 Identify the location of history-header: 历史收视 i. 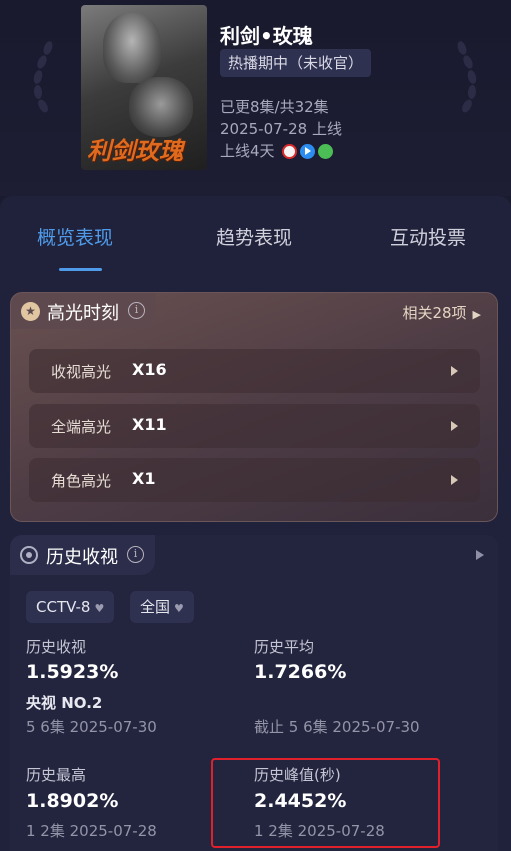
(82, 555).